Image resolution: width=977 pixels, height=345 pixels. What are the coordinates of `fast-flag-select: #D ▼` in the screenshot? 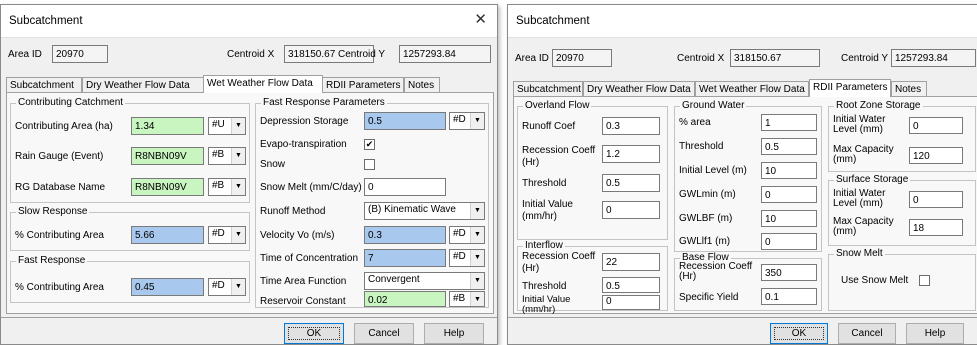 It's located at (227, 287).